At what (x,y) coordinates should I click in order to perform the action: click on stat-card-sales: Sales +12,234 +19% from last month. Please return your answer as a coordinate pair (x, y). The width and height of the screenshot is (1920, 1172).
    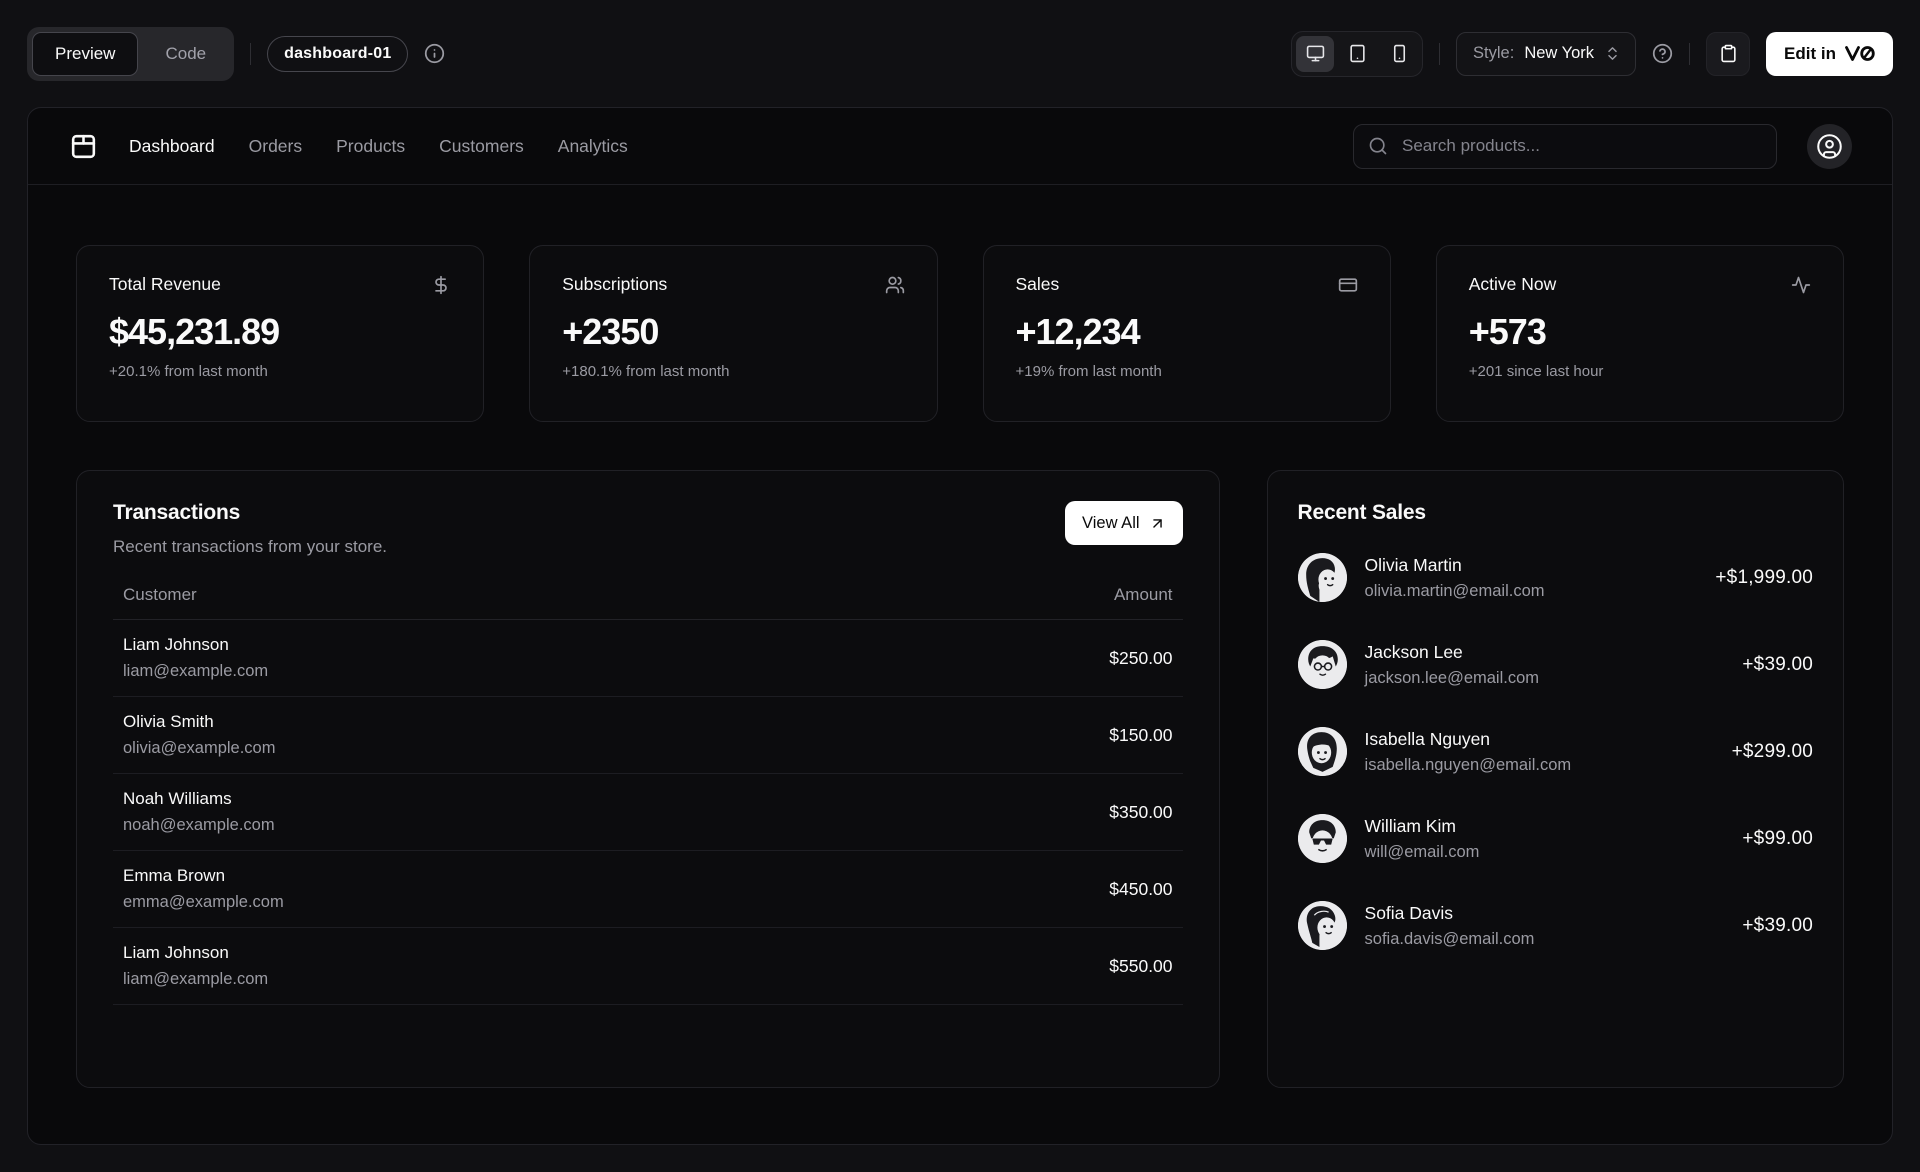
    Looking at the image, I should click on (1186, 333).